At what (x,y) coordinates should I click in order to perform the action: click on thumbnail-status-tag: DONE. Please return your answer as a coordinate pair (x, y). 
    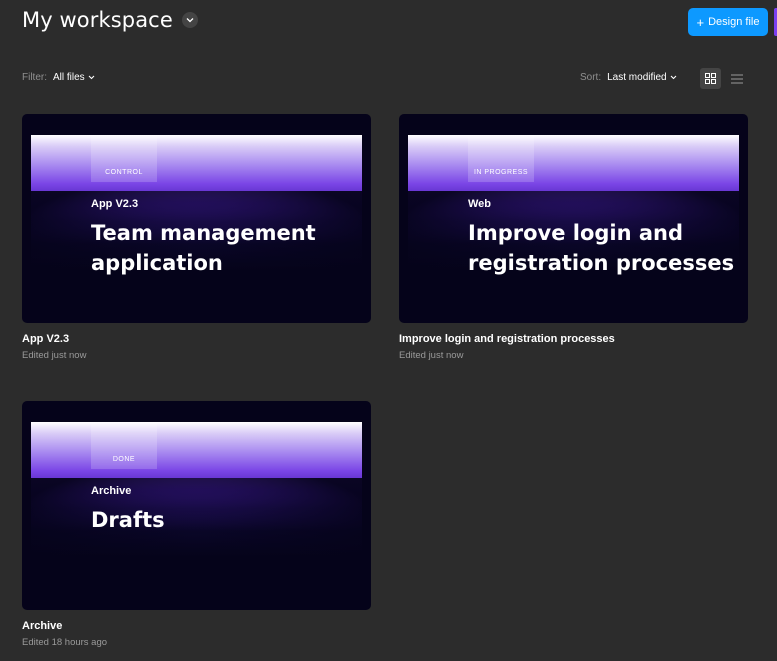
    Looking at the image, I should click on (124, 445).